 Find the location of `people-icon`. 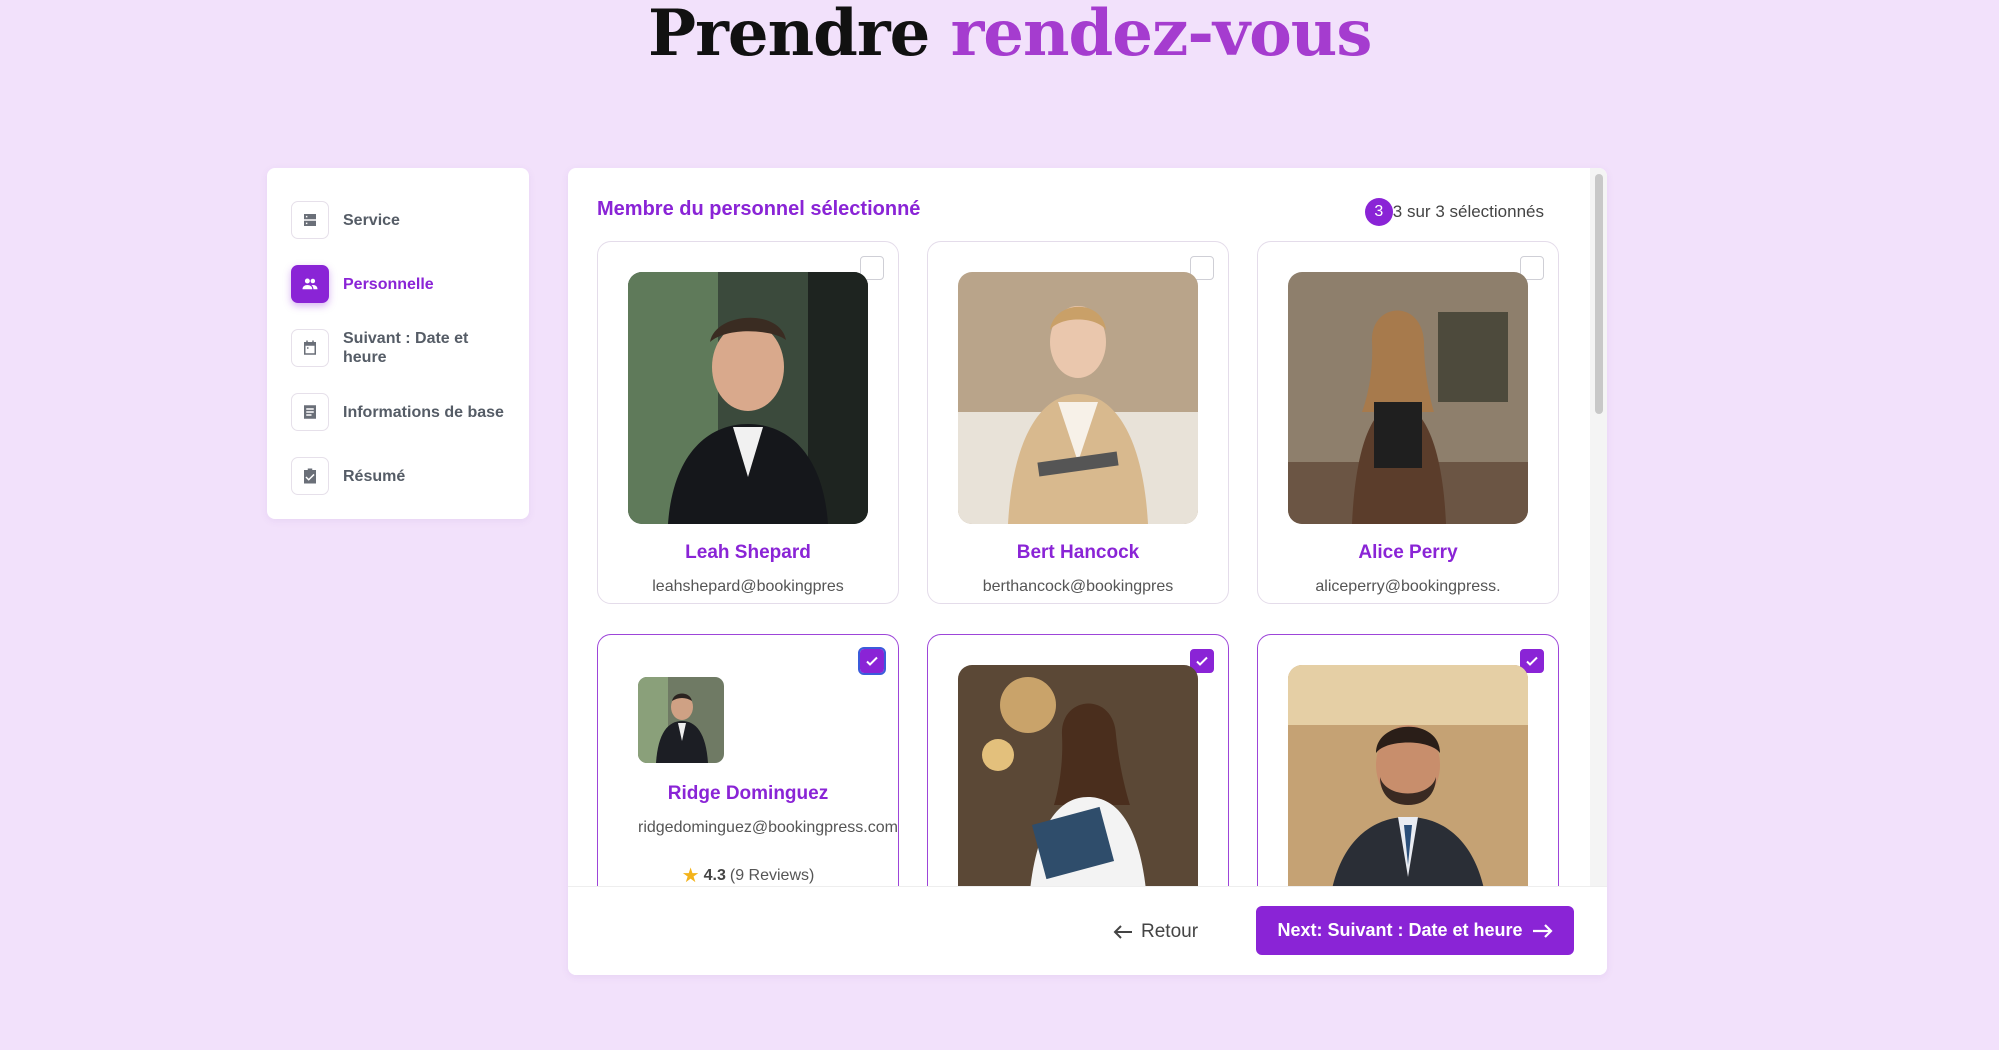

people-icon is located at coordinates (310, 284).